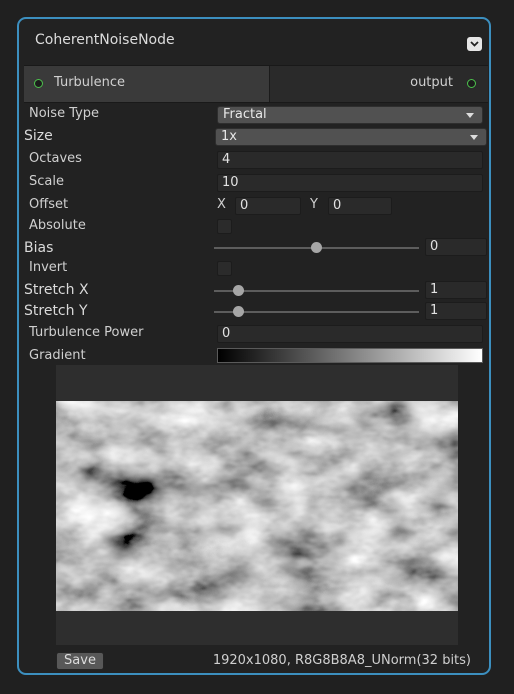  What do you see at coordinates (245, 114) in the screenshot?
I see `noise-type-value: Fractal` at bounding box center [245, 114].